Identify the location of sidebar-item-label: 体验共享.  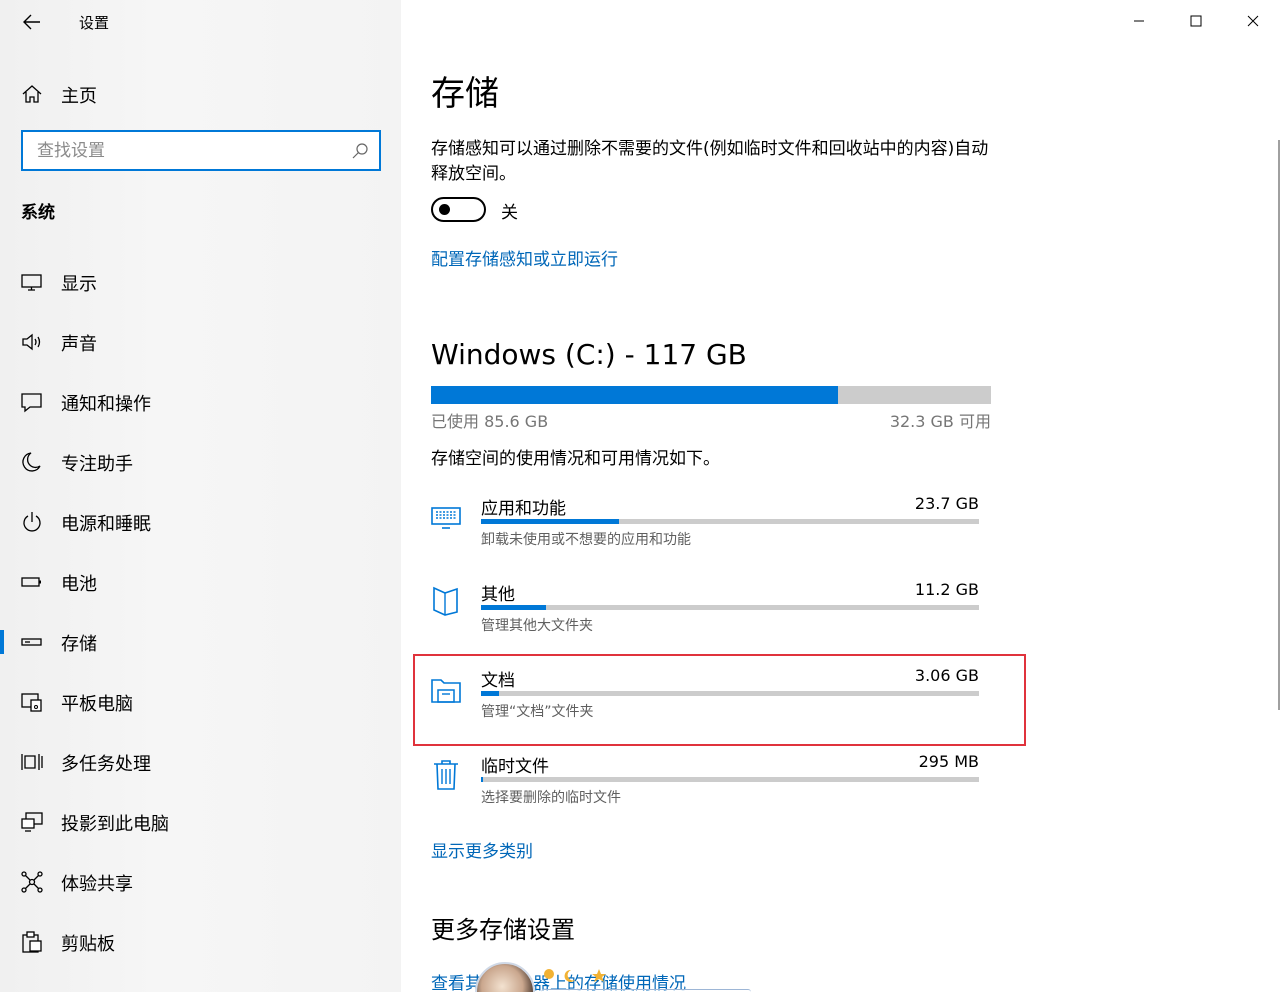
(97, 884).